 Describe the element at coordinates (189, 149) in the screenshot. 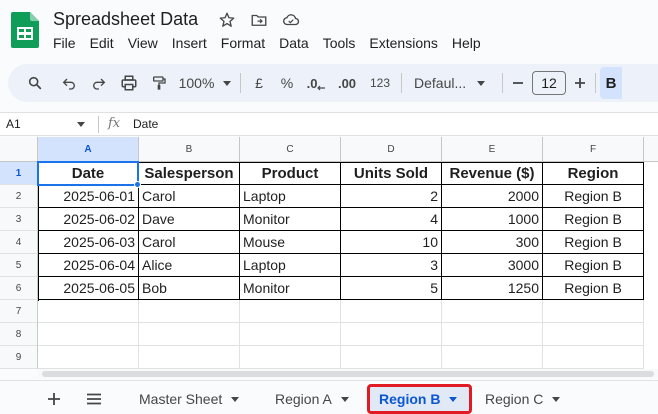

I see `column-header-b: B` at that location.